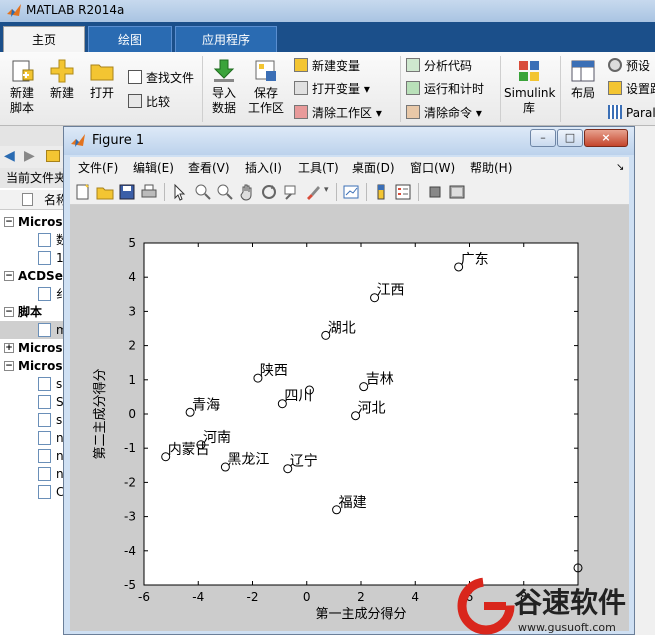 This screenshot has height=635, width=655. Describe the element at coordinates (373, 168) in the screenshot. I see `menu-desktop: 桌面(D)` at that location.